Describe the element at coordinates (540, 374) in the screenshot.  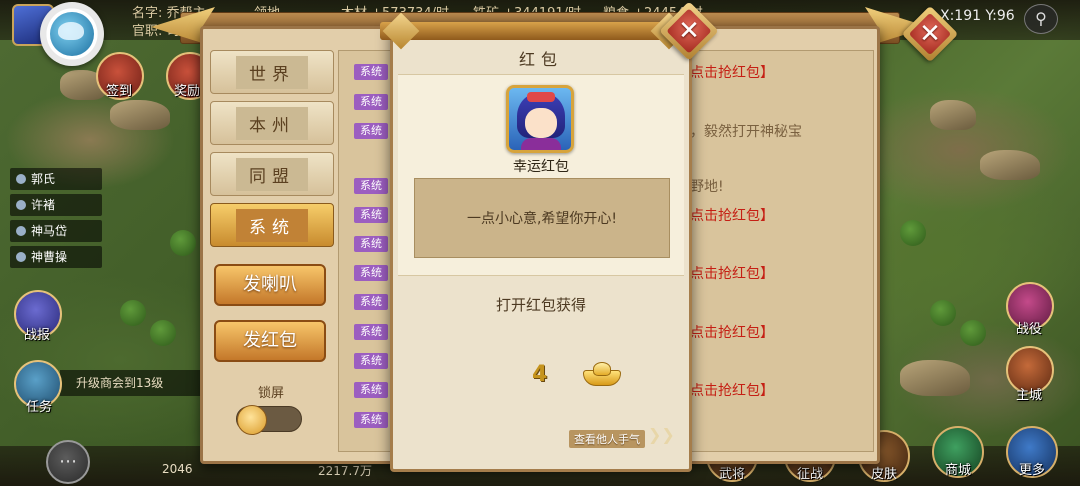
I see `reward-count: 4` at that location.